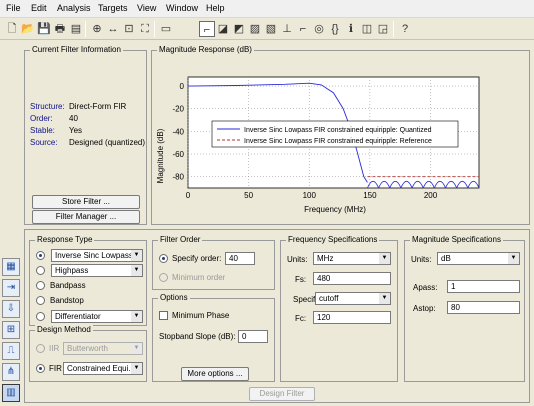 Image resolution: width=534 pixels, height=406 pixels. What do you see at coordinates (303, 29) in the screenshot?
I see `step-response-icon: ⌐` at bounding box center [303, 29].